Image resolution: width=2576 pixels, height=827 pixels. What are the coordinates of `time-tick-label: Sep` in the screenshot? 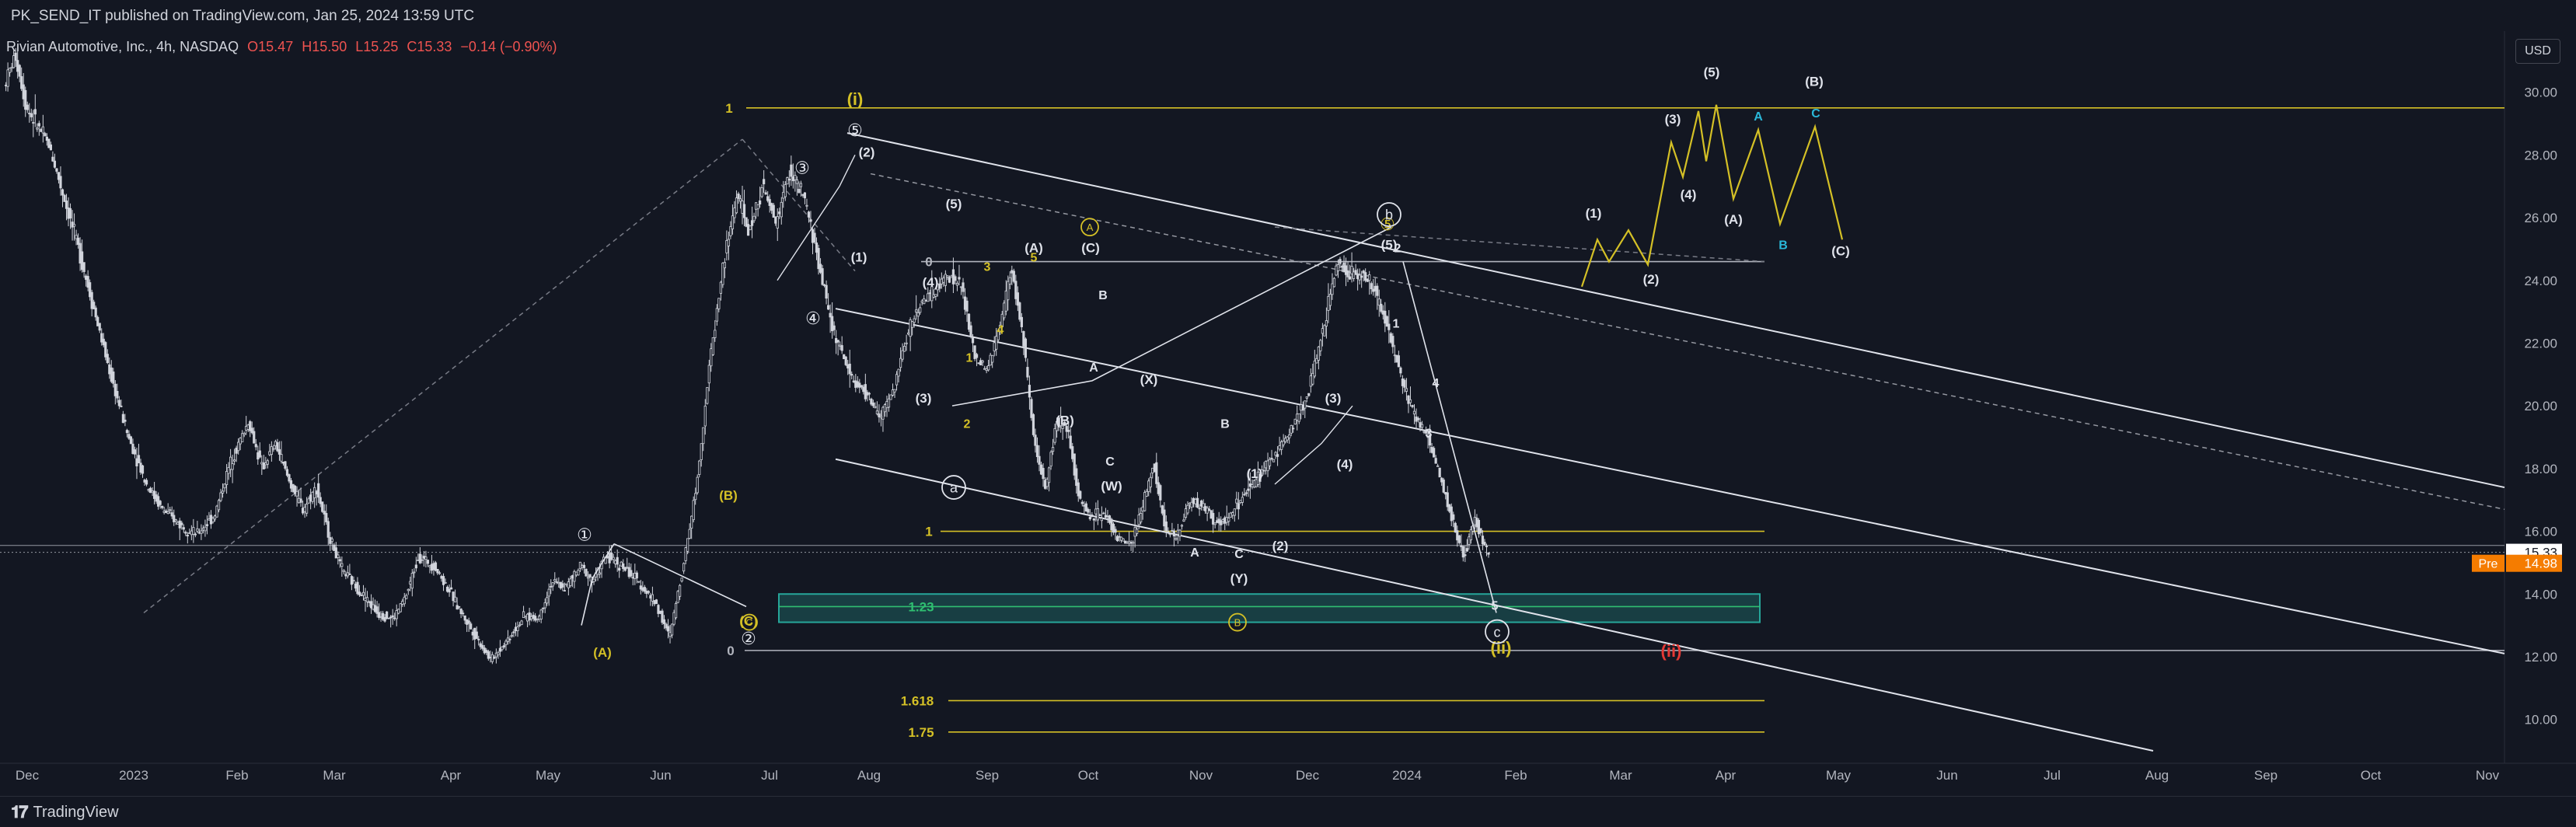 It's located at (988, 775).